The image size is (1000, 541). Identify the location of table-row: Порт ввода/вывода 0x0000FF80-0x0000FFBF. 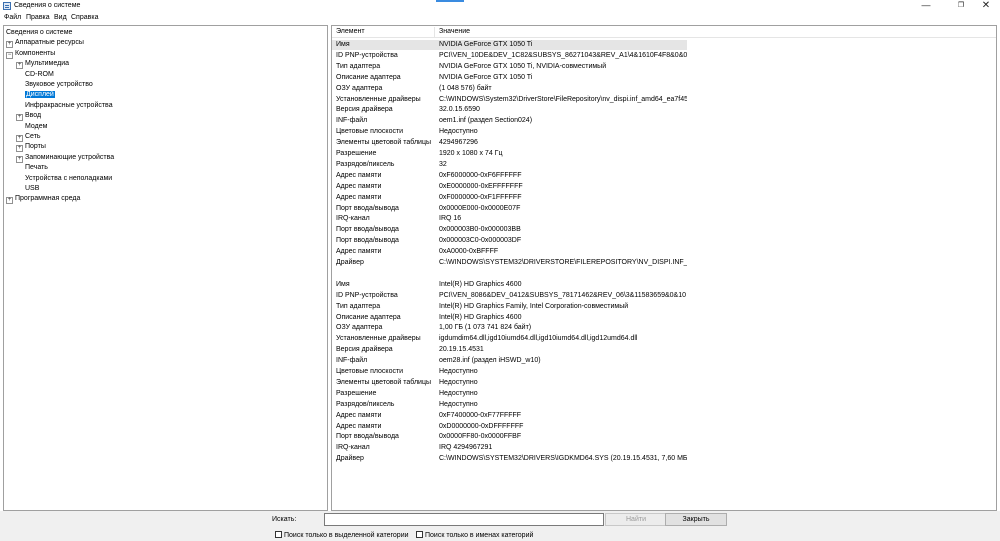
(509, 437).